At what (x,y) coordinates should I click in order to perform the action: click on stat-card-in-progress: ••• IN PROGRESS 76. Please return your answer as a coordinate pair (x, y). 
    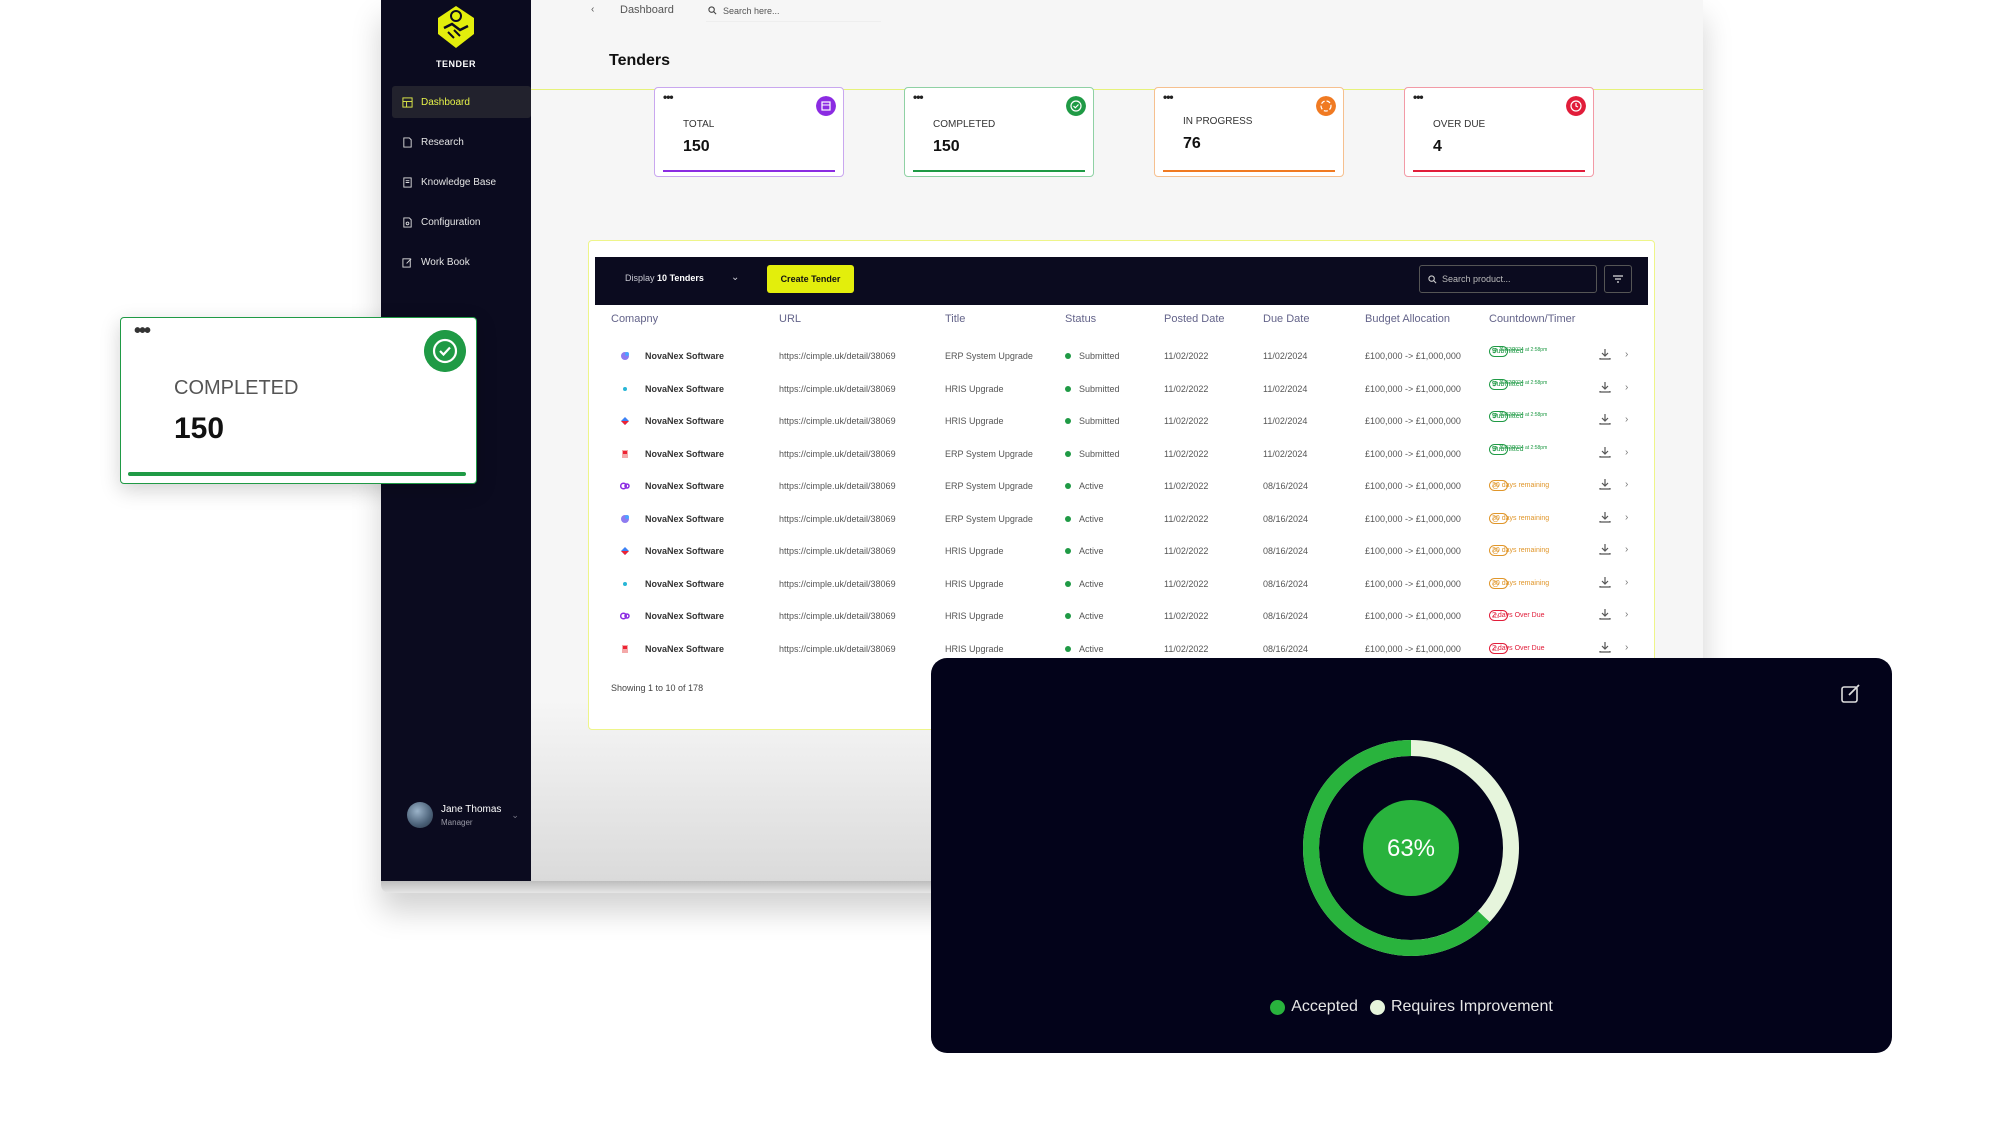
    Looking at the image, I should click on (1249, 132).